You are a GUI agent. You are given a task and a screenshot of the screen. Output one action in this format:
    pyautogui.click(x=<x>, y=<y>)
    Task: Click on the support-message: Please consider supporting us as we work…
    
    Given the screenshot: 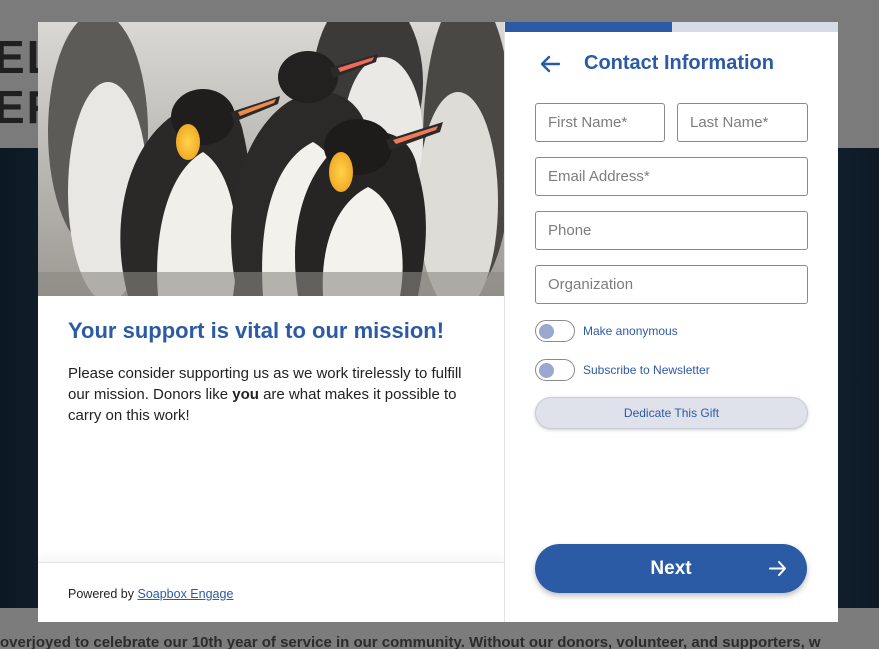 What is the action you would take?
    pyautogui.click(x=268, y=394)
    